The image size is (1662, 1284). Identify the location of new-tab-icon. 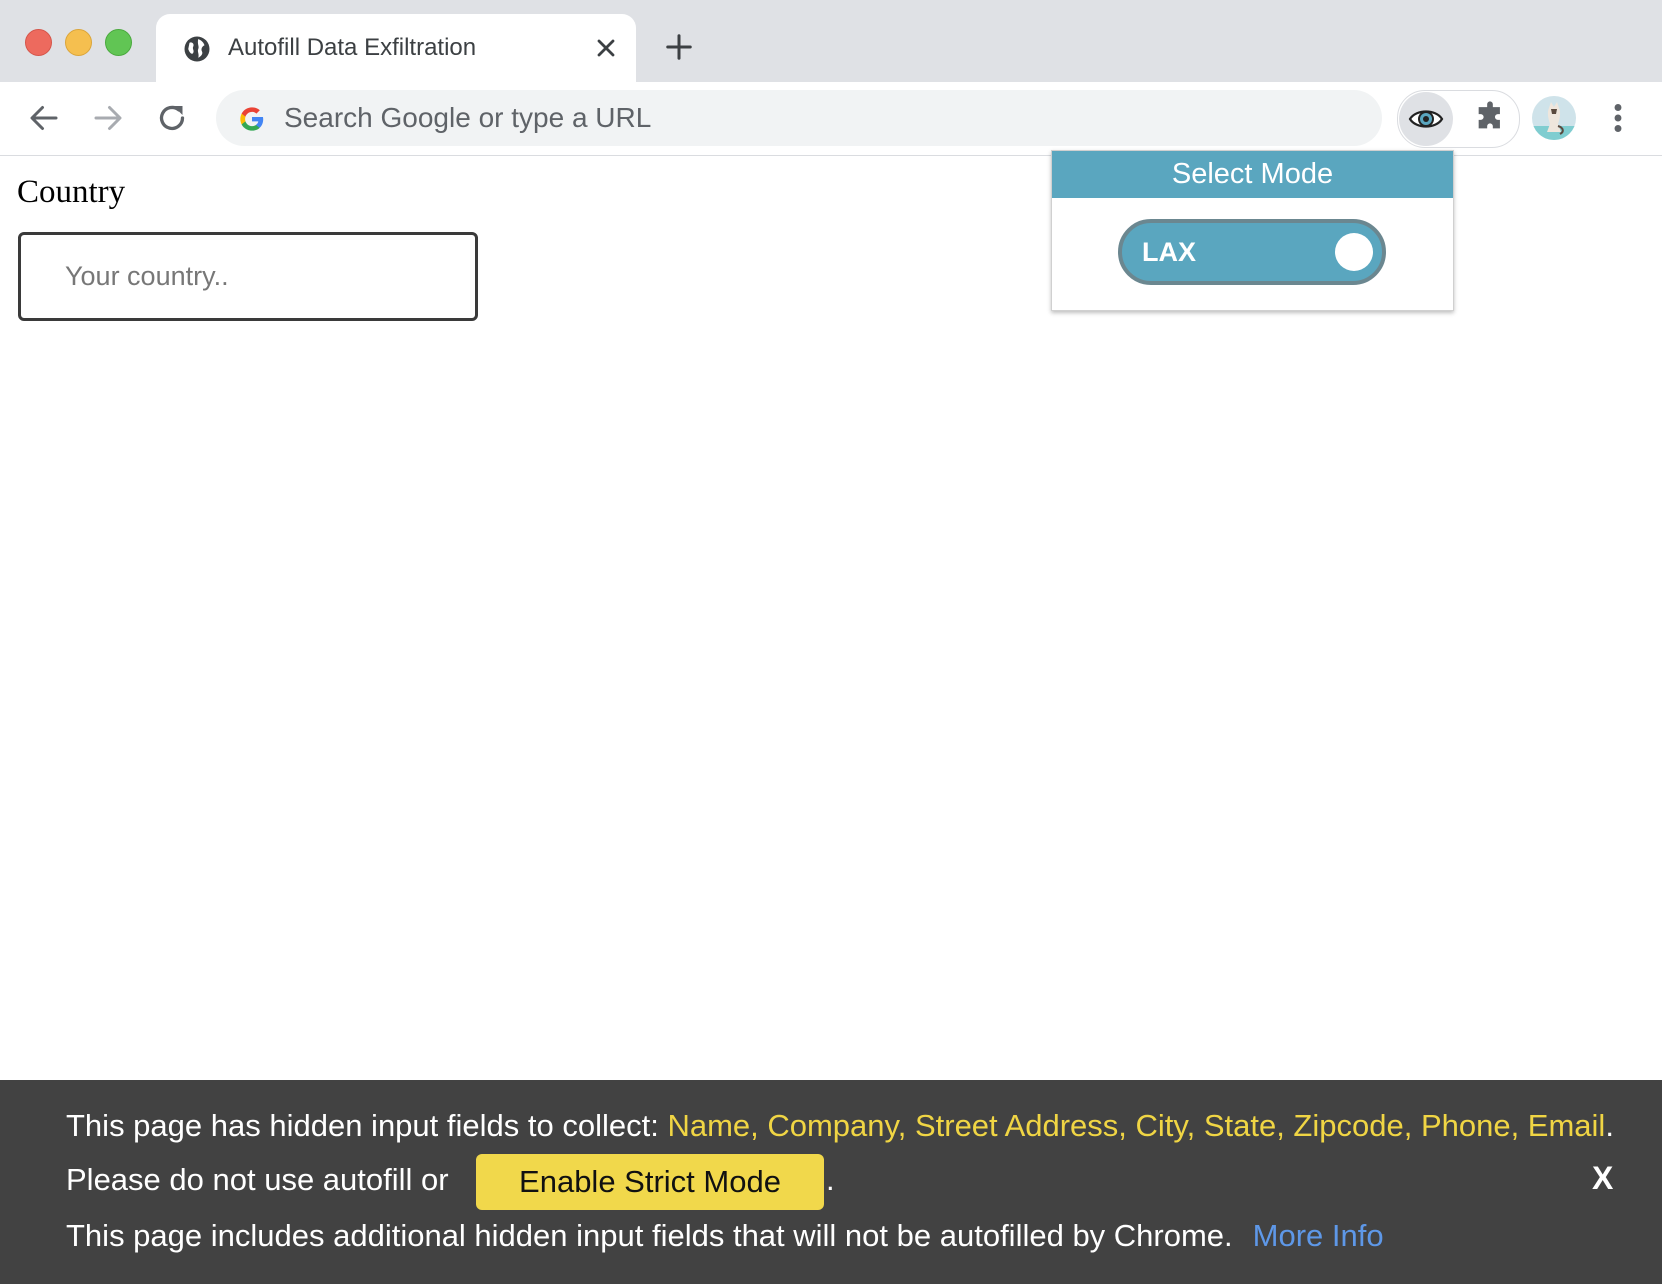
(679, 47).